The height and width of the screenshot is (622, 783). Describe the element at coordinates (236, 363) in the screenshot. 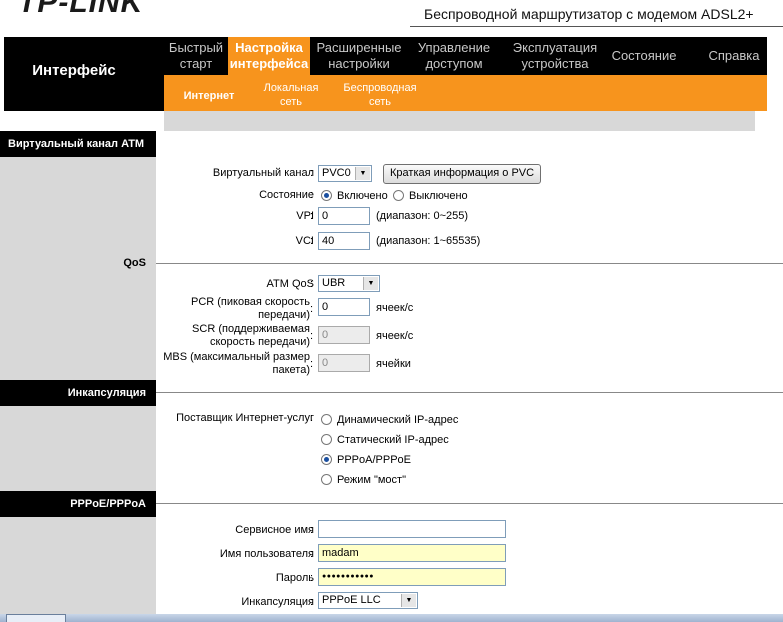

I see `mbs-label: MBS (максимальный размер пакета)` at that location.